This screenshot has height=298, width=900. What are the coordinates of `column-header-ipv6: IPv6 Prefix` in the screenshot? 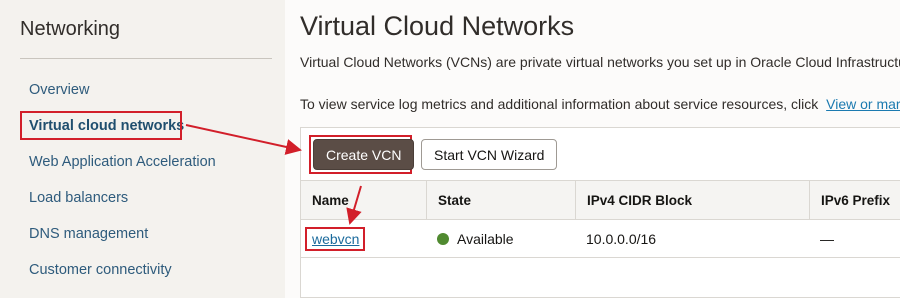 It's located at (854, 200).